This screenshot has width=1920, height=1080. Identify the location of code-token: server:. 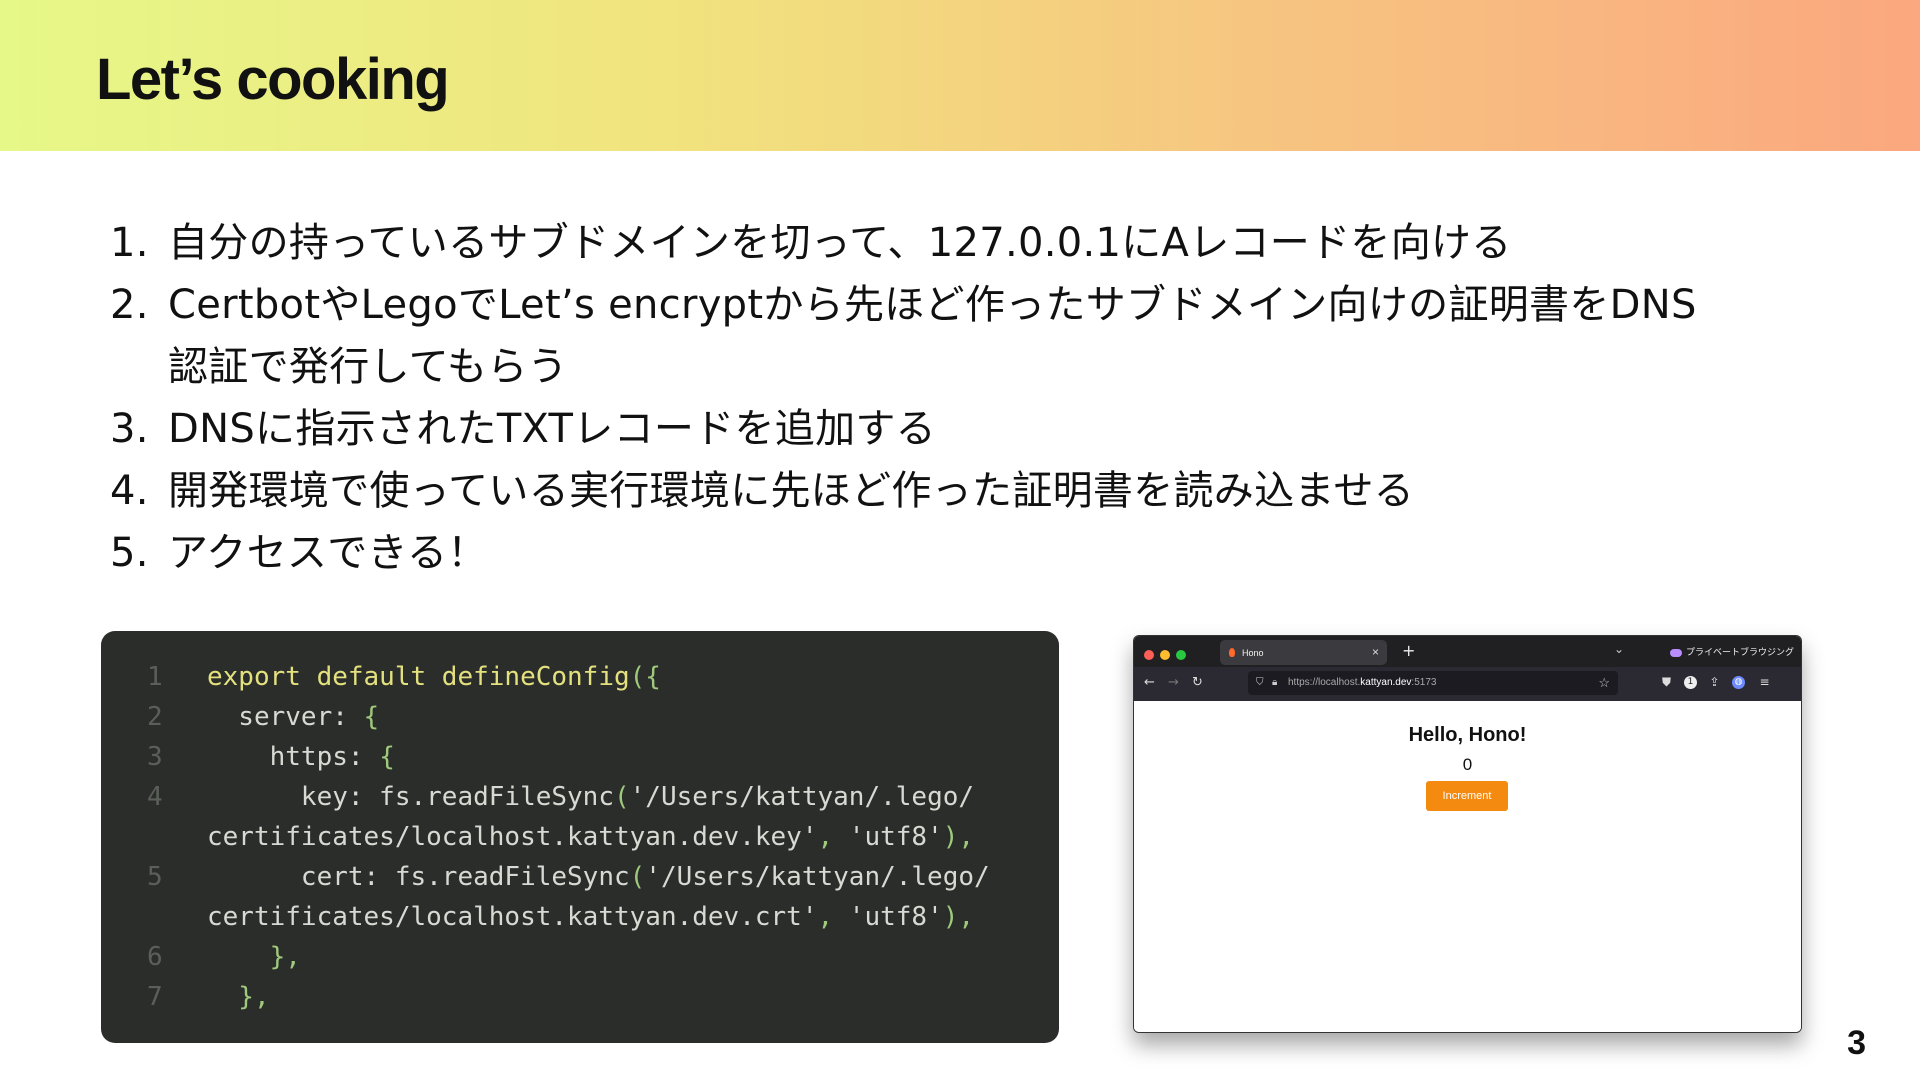
(285, 717).